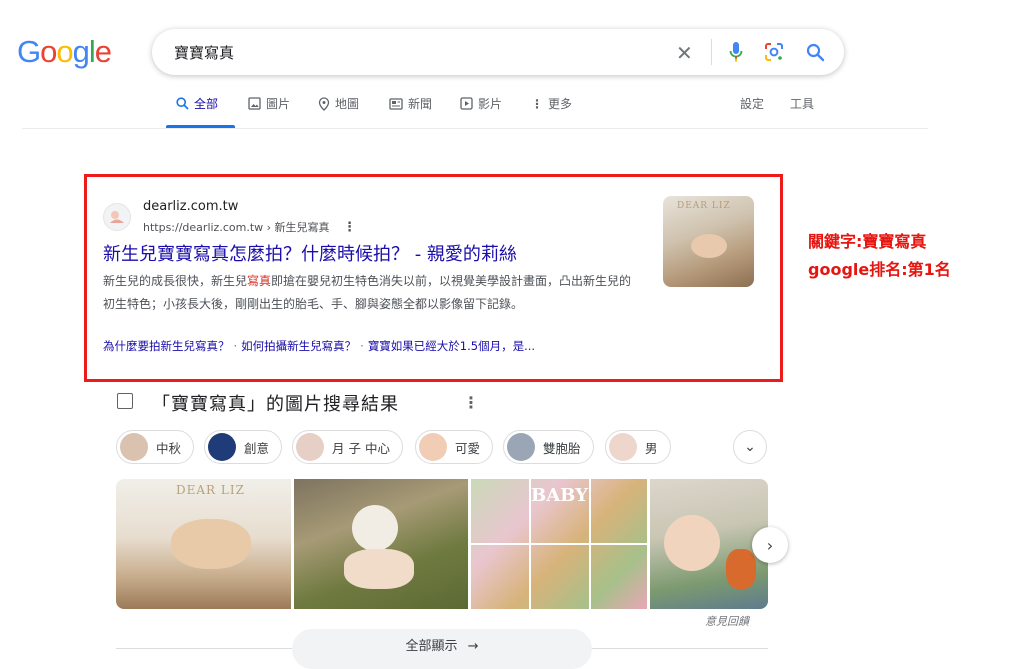  Describe the element at coordinates (48, 51) in the screenshot. I see `logo-letter-o1: o` at that location.